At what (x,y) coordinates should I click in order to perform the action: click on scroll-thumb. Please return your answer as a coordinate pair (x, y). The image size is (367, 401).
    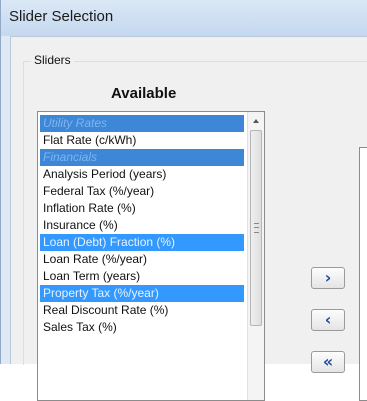
    Looking at the image, I should click on (256, 228).